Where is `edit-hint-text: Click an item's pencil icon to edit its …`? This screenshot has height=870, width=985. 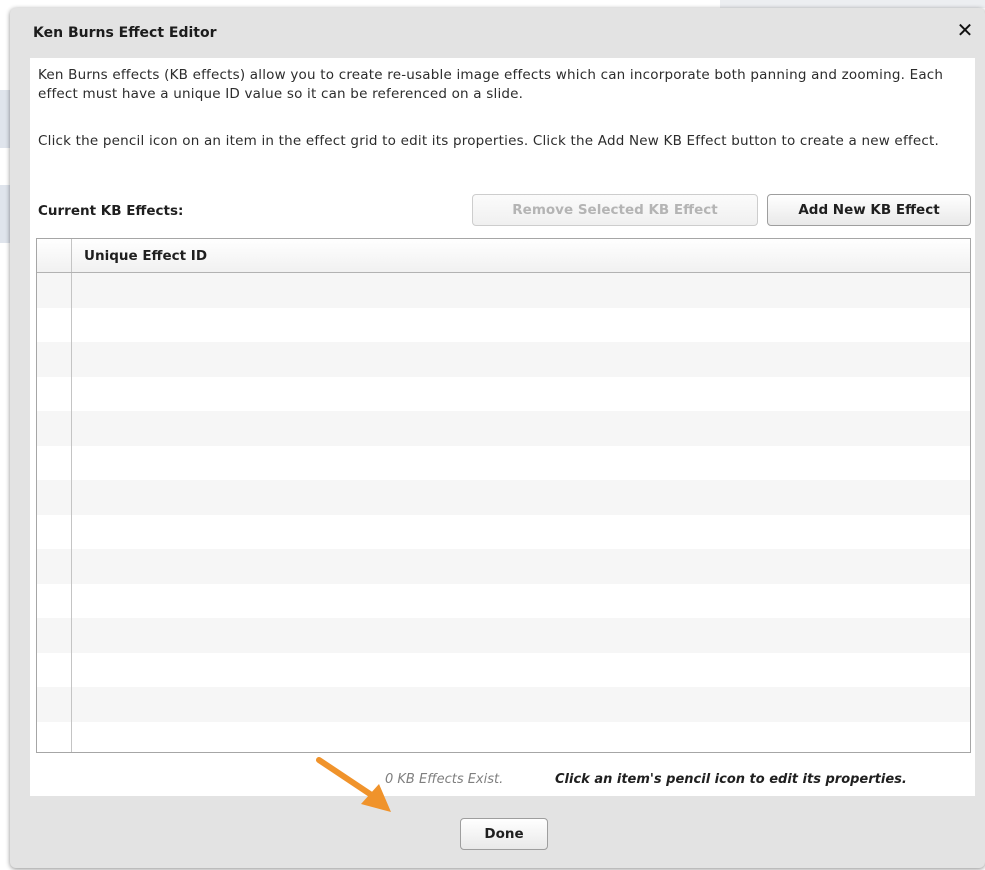 edit-hint-text: Click an item's pencil icon to edit its … is located at coordinates (731, 779).